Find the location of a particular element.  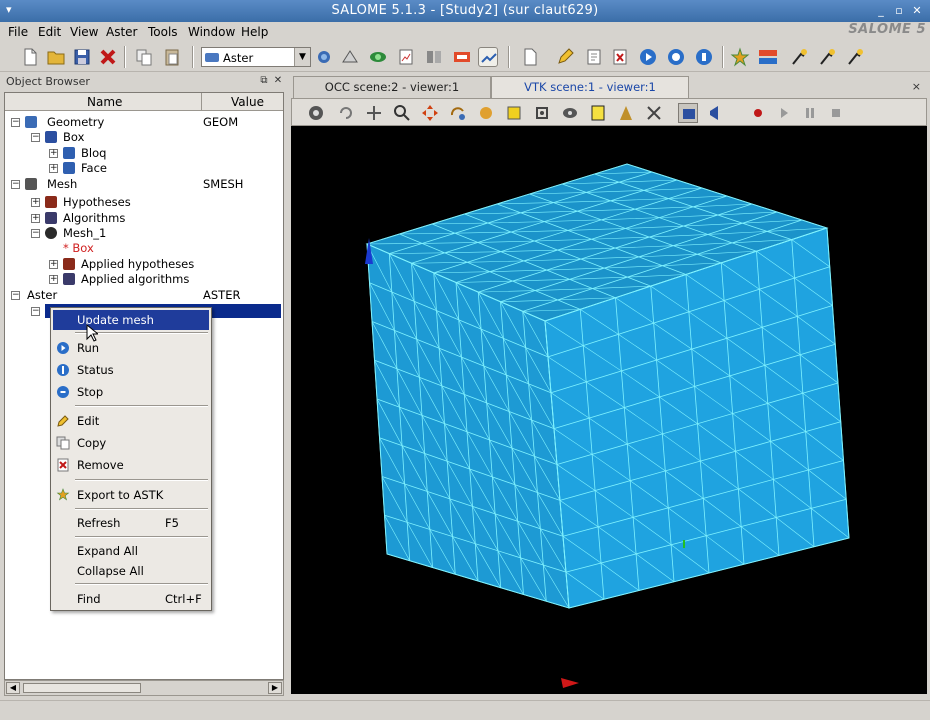

view-left-icon is located at coordinates (626, 113).